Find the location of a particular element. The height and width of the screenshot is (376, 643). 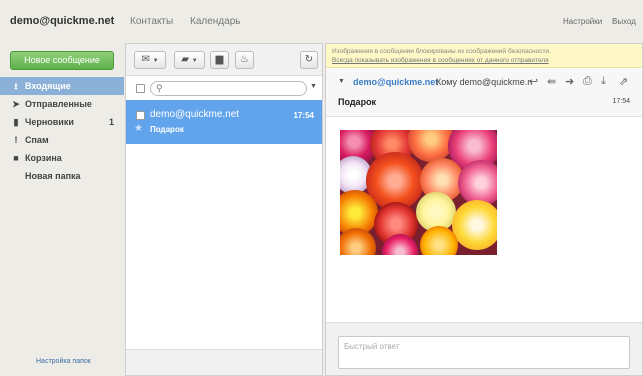

sidebar-item-drafts: ▮ Черновики 1 is located at coordinates (62, 122).